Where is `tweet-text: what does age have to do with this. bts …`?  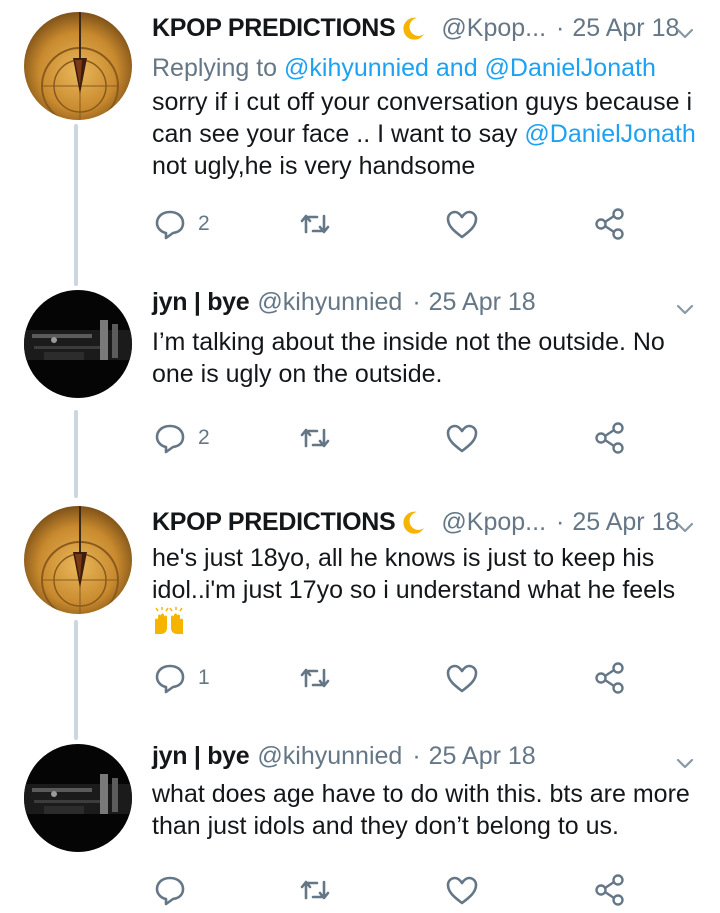 tweet-text: what does age have to do with this. bts … is located at coordinates (421, 810).